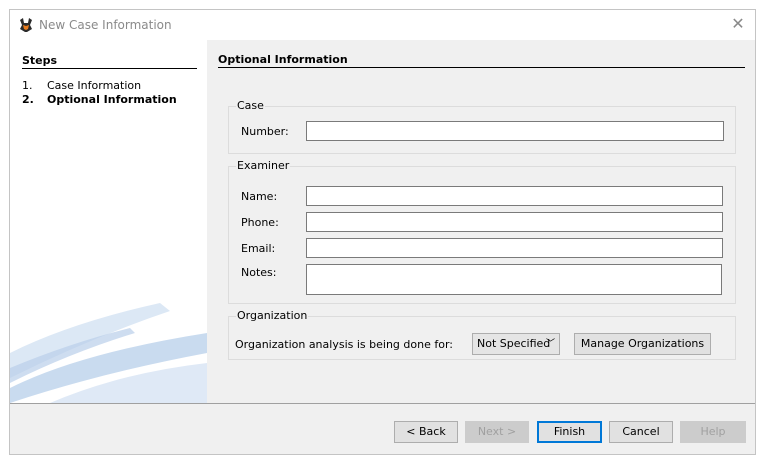 Image resolution: width=768 pixels, height=466 pixels. I want to click on org-analysis-label: Organization analysis is being done for:, so click(344, 344).